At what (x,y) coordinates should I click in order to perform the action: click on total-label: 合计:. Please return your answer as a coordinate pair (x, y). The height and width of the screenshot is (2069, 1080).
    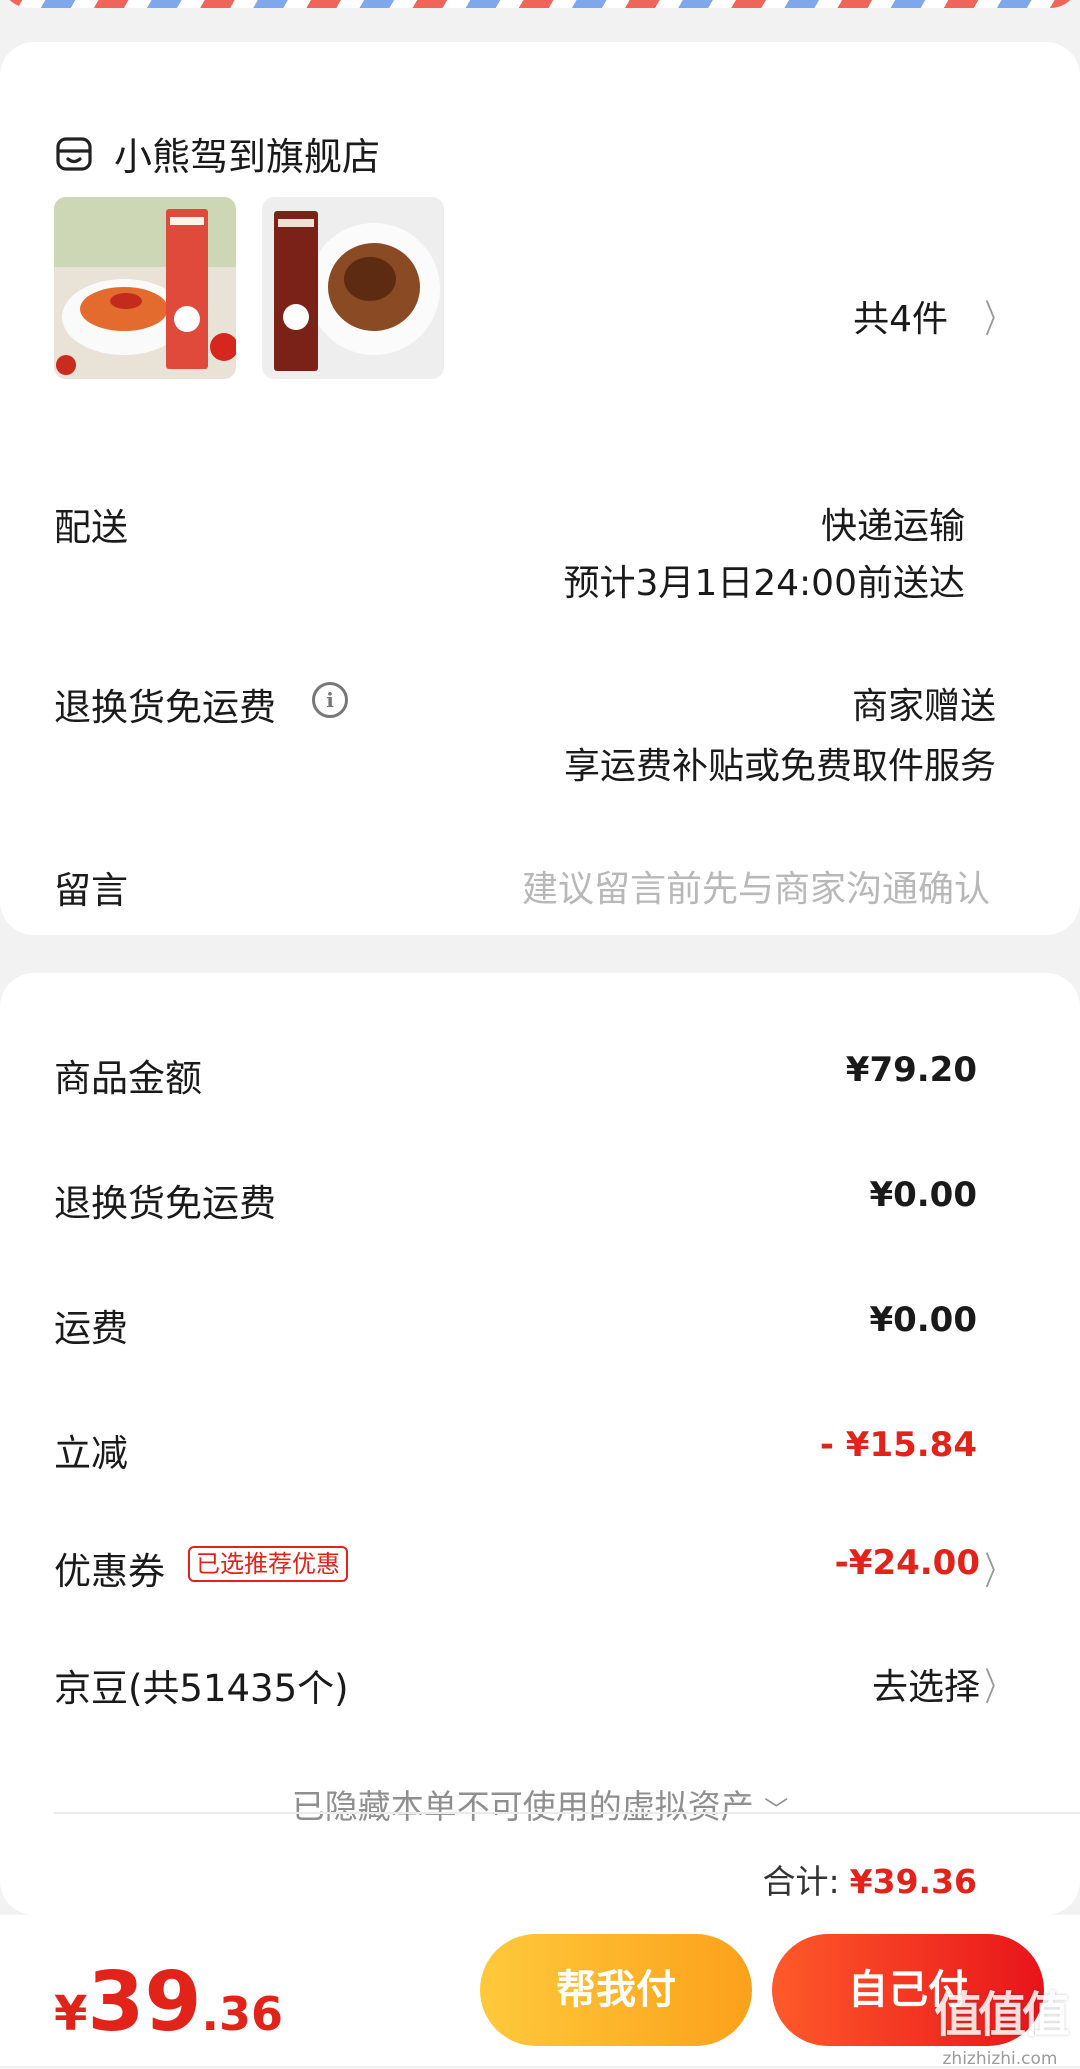
    Looking at the image, I should click on (801, 1881).